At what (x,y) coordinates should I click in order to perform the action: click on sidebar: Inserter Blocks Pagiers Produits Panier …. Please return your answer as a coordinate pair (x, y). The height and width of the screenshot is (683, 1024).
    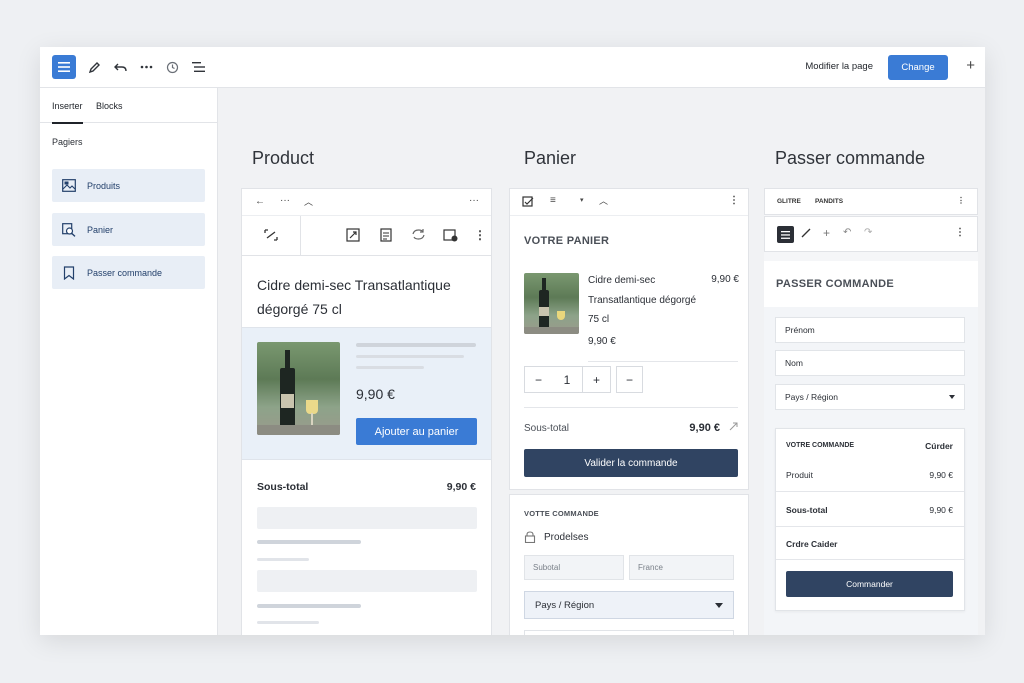
    Looking at the image, I should click on (129, 361).